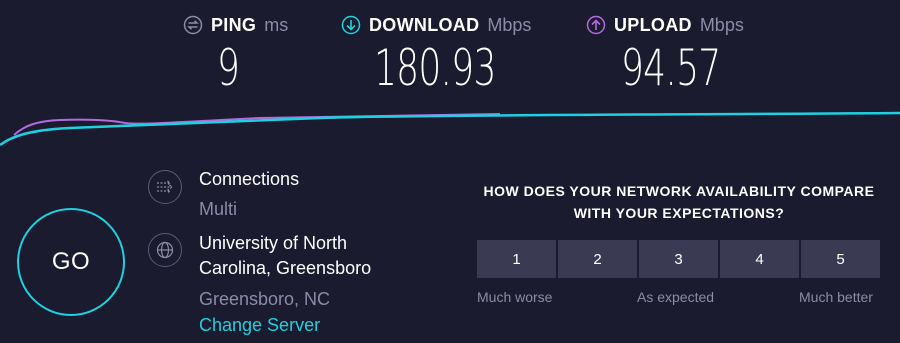 Image resolution: width=900 pixels, height=343 pixels. I want to click on scale-label-mid: As expected, so click(676, 297).